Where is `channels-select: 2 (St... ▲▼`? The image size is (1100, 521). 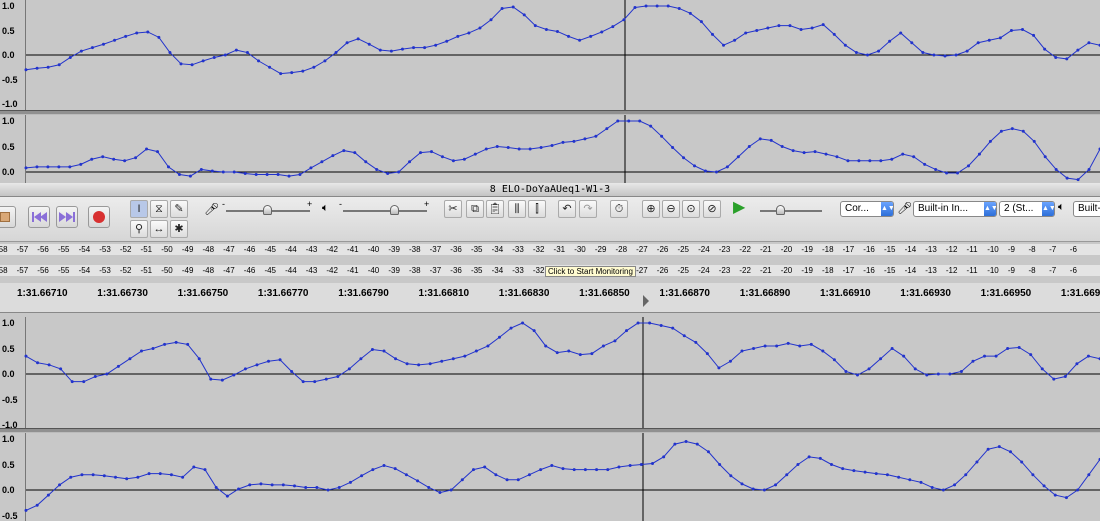 channels-select: 2 (St... ▲▼ is located at coordinates (1027, 209).